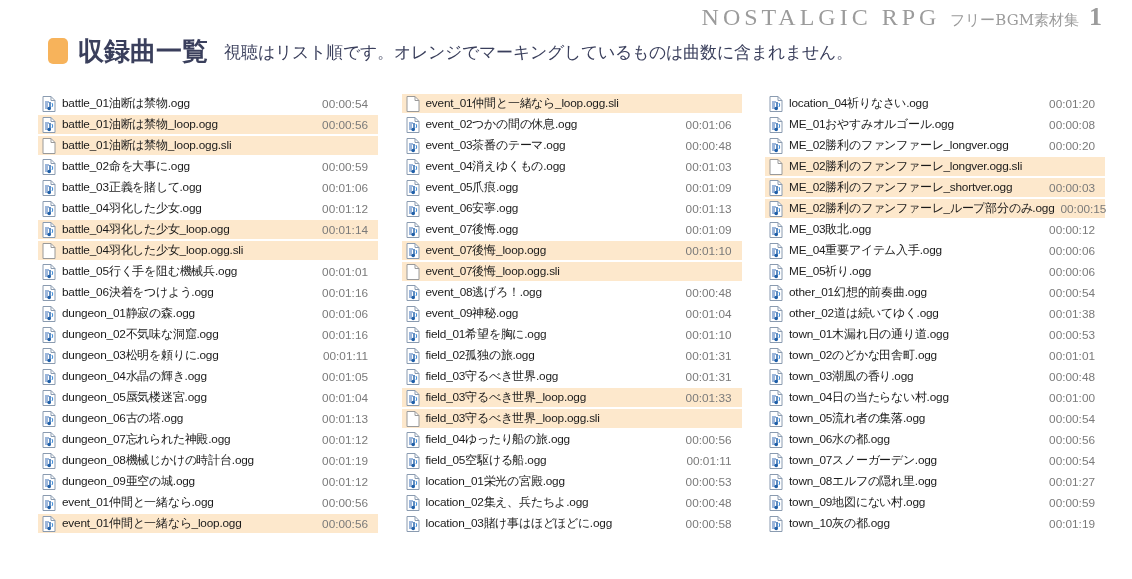  Describe the element at coordinates (935, 523) in the screenshot. I see `file-row: town_10灰の都.ogg 00:01:19` at that location.